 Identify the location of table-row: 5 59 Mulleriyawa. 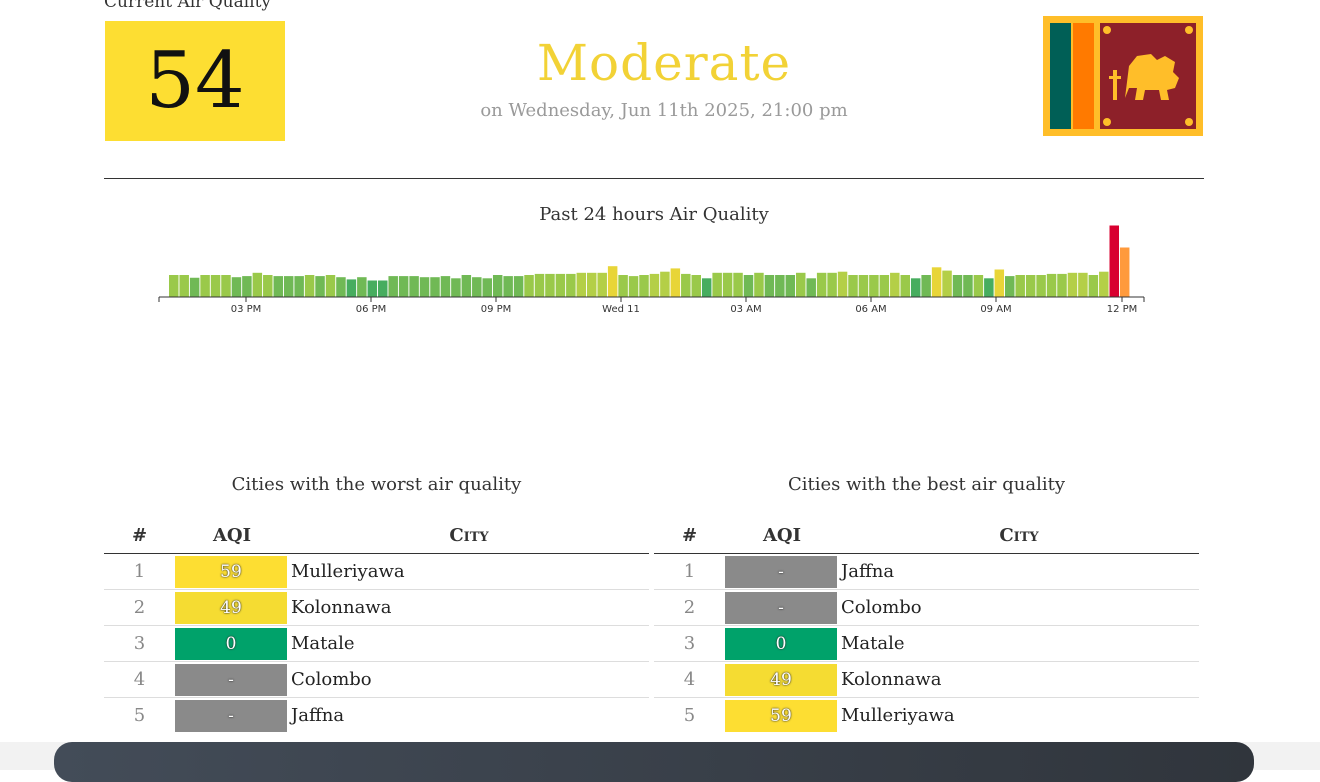
(926, 716).